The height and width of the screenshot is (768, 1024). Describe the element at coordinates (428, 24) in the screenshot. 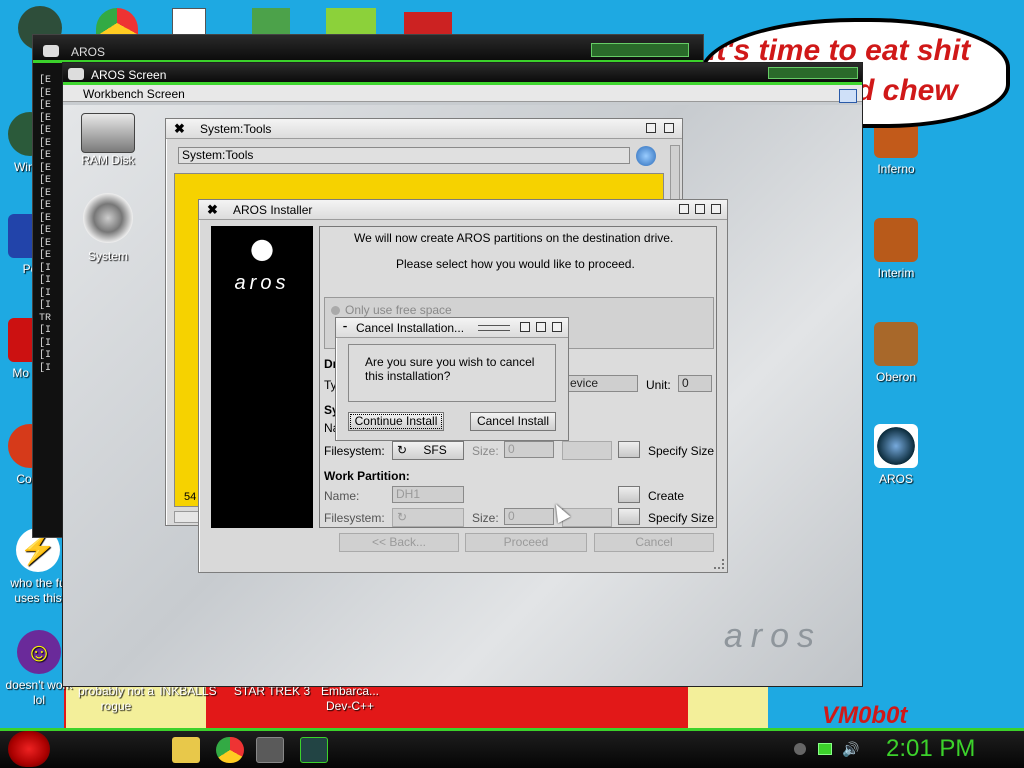

I see `flag-icon` at that location.